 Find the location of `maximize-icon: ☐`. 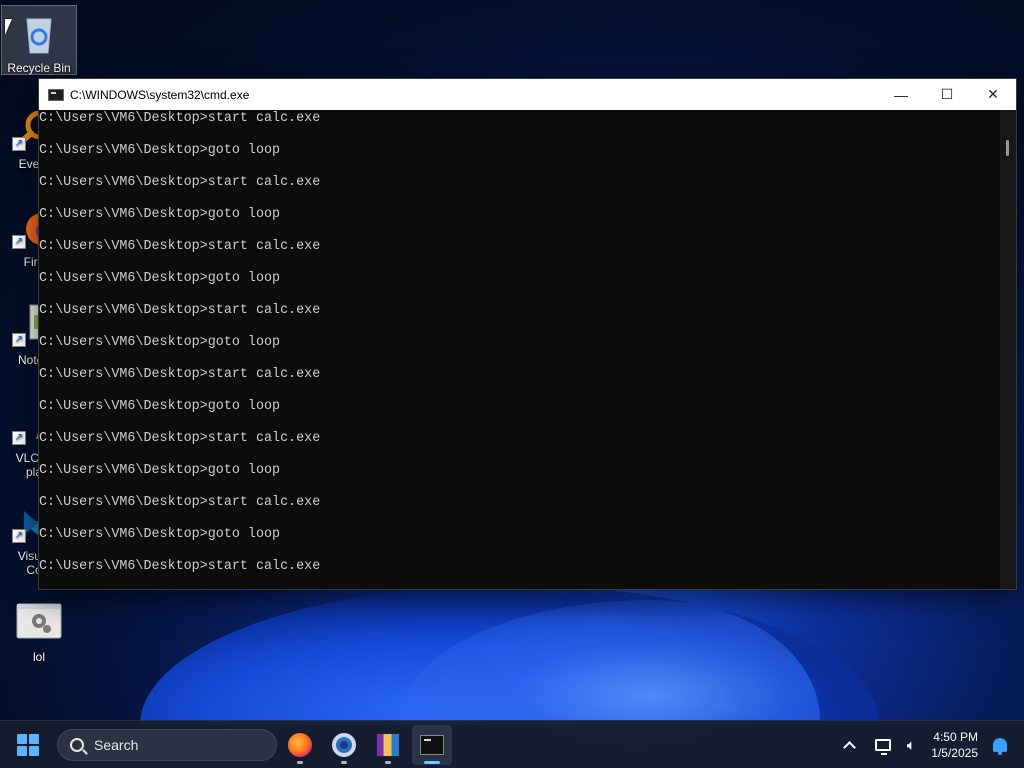

maximize-icon: ☐ is located at coordinates (947, 94).